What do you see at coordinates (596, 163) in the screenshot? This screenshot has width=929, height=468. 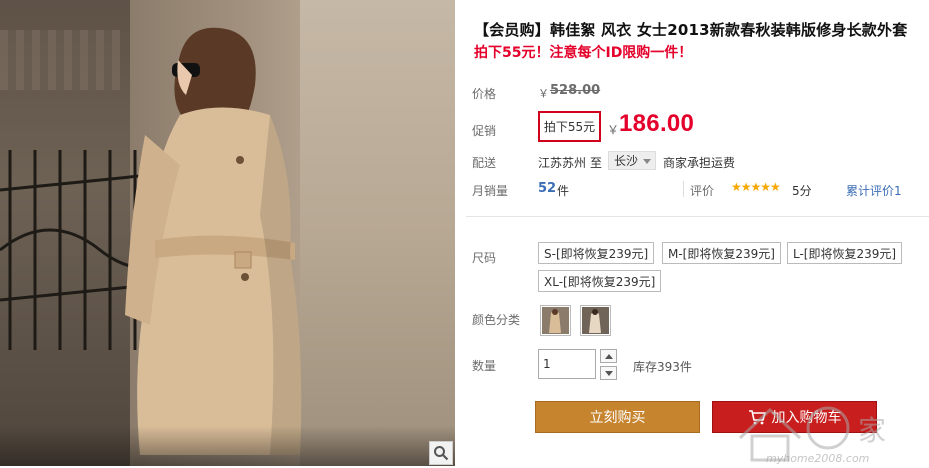 I see `delivery-to-word: 至` at bounding box center [596, 163].